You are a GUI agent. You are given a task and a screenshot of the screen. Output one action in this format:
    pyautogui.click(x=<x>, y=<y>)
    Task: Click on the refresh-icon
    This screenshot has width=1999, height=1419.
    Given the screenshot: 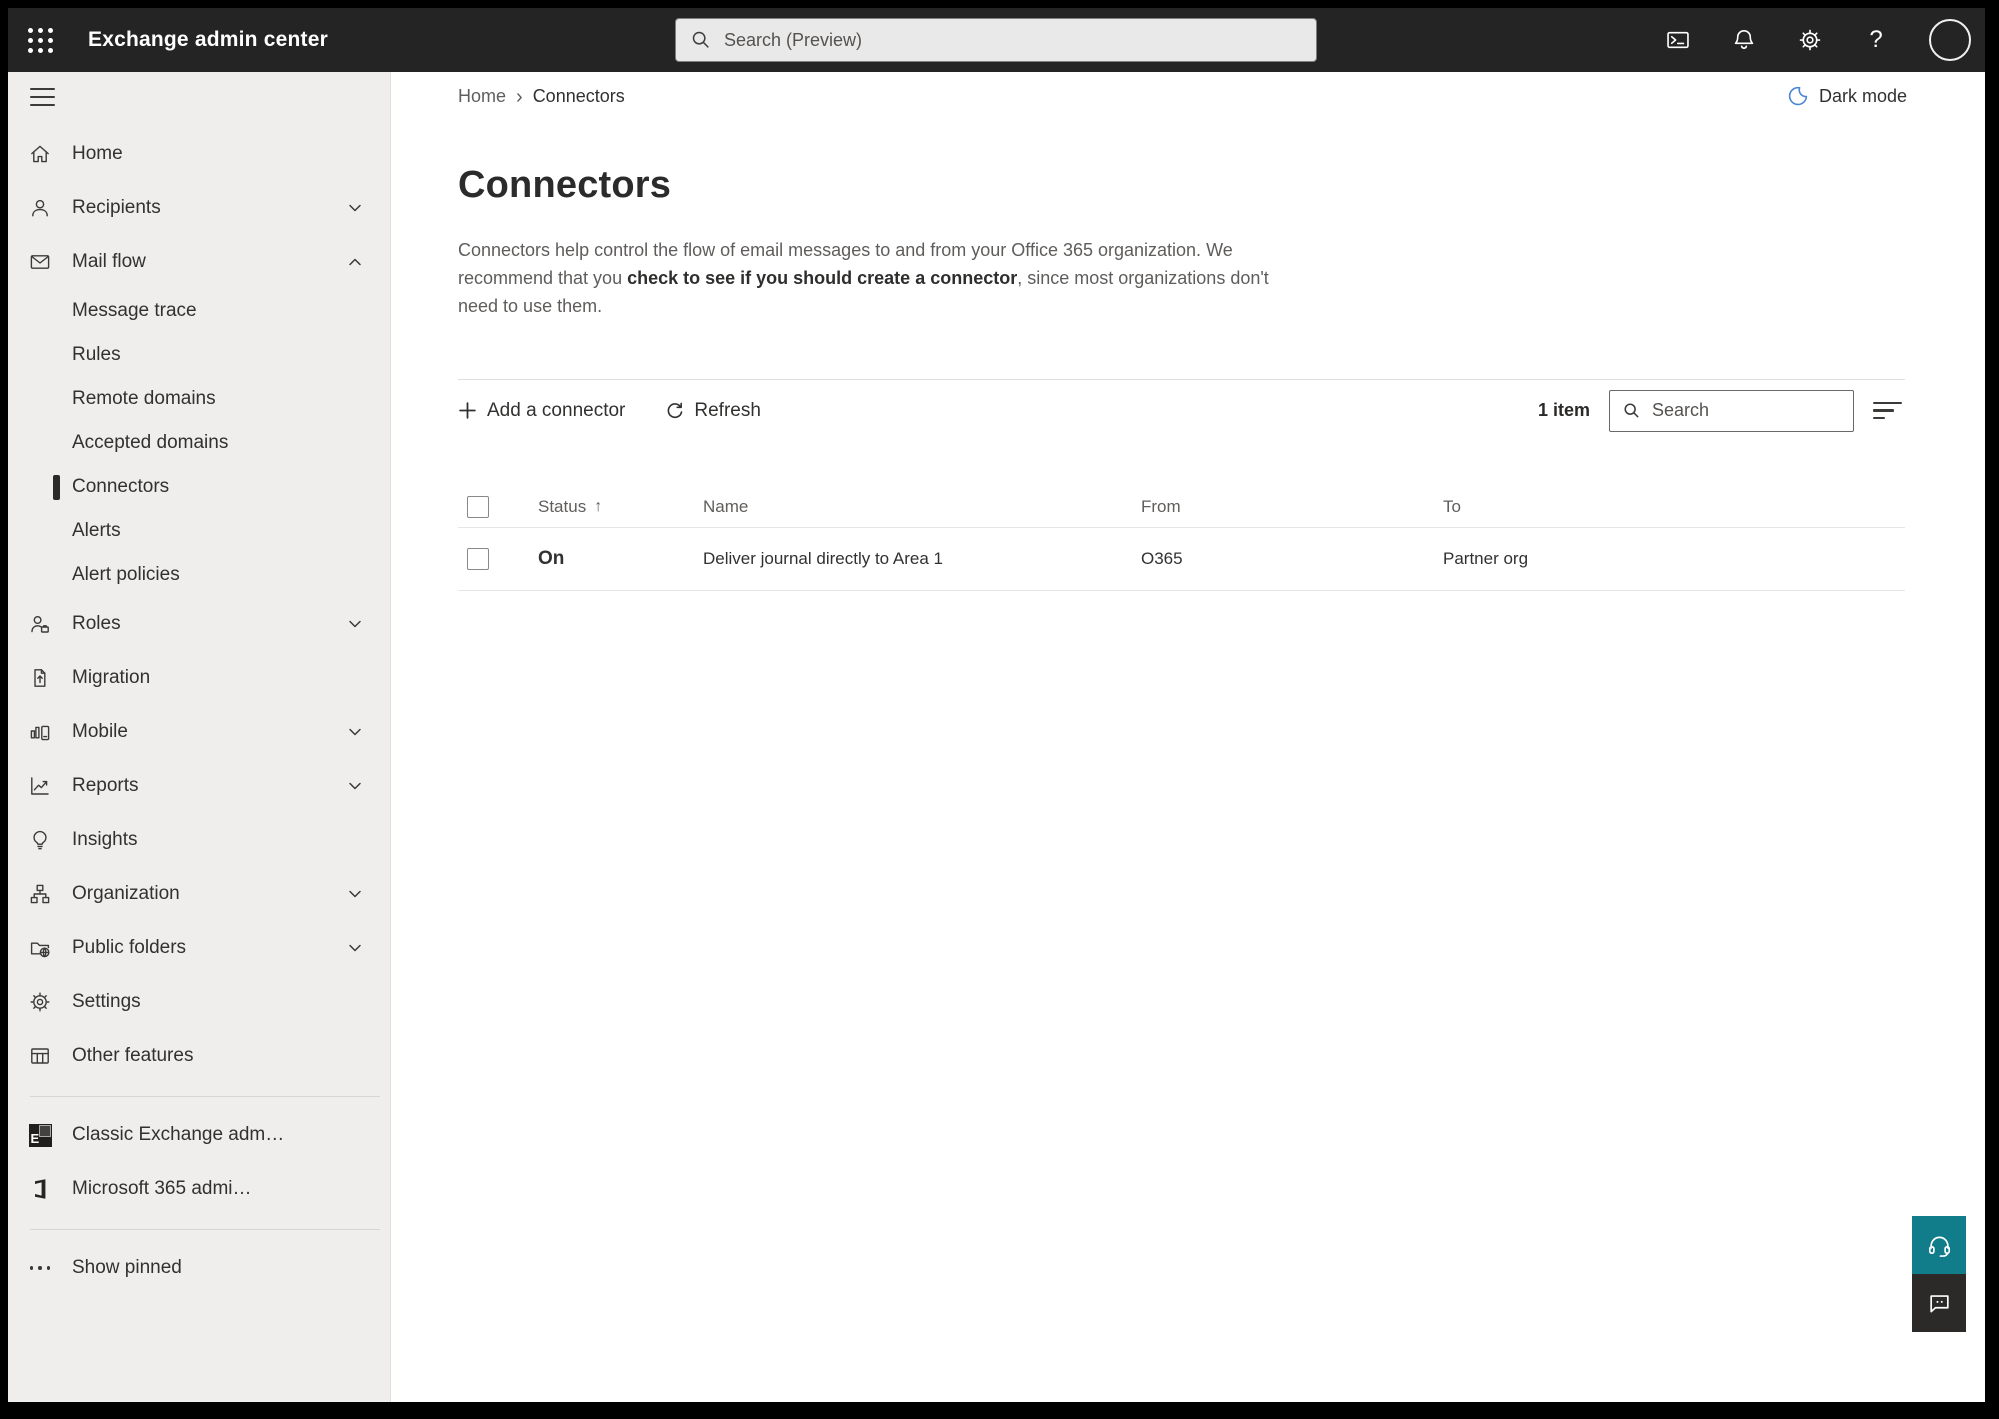 What is the action you would take?
    pyautogui.click(x=675, y=410)
    